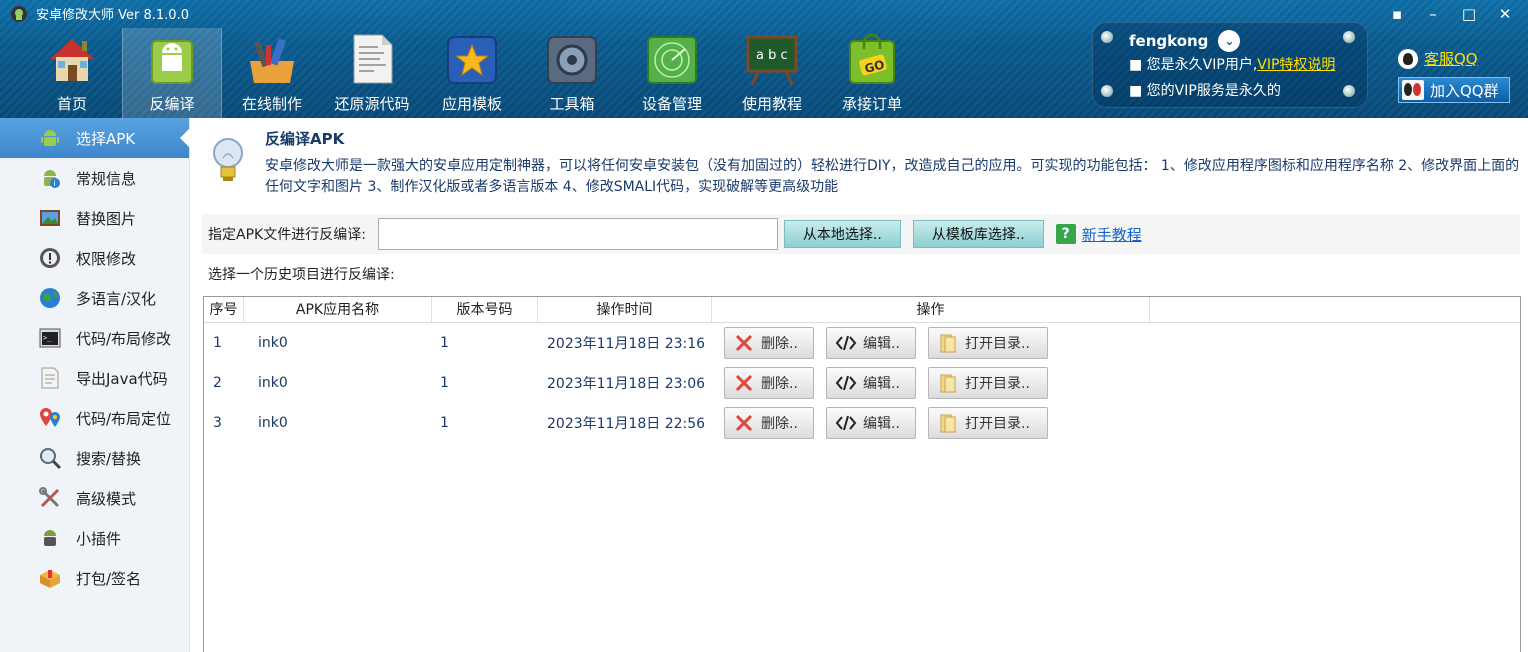  I want to click on row-time: 2023年11月18日 22:56, so click(626, 424).